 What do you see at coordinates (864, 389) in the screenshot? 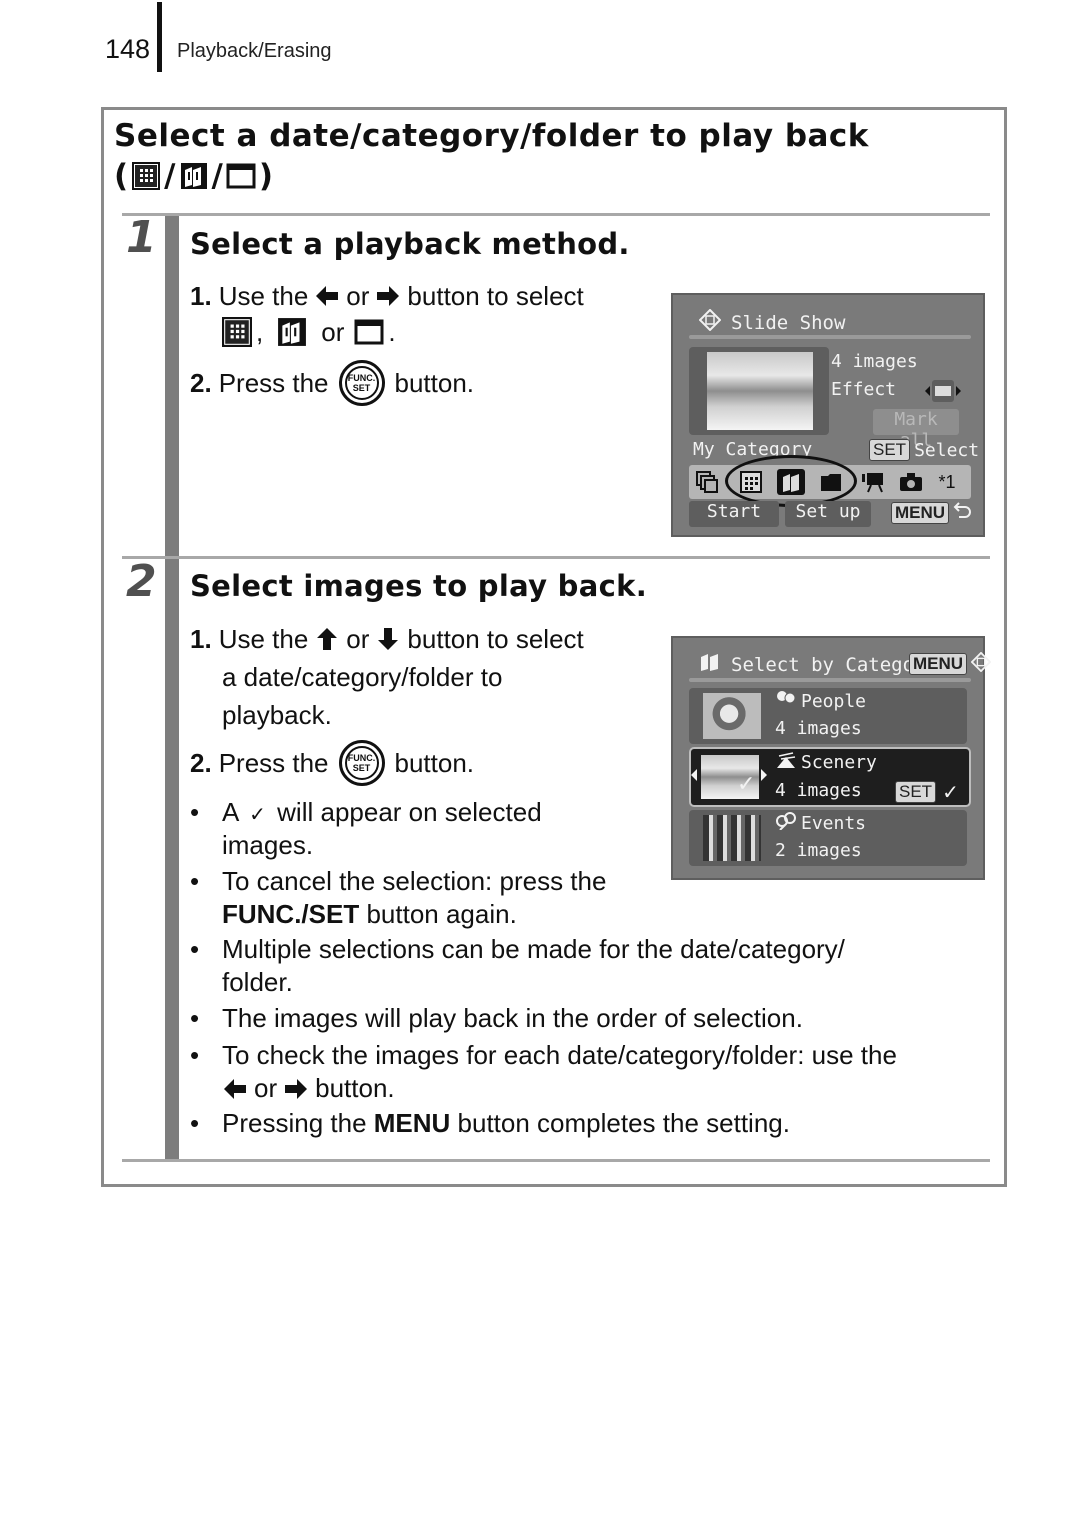
I see `effect-label: Effect` at bounding box center [864, 389].